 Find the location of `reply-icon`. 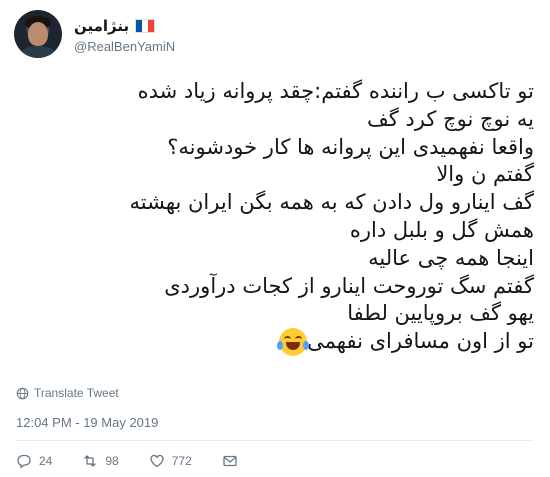

reply-icon is located at coordinates (24, 461).